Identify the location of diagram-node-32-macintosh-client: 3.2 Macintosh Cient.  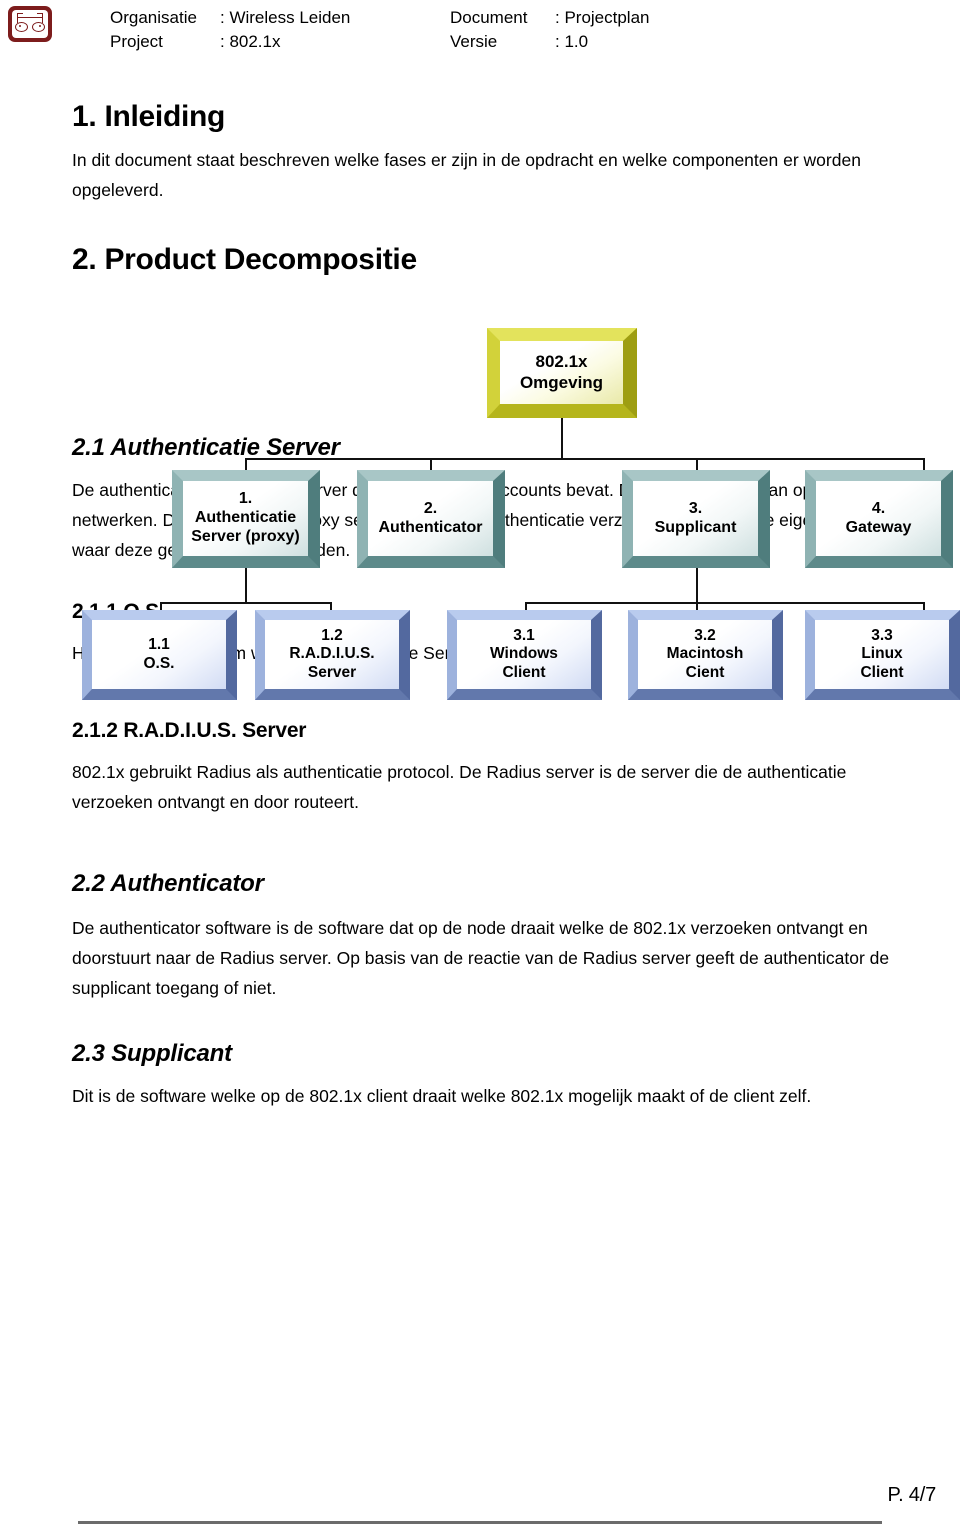
(705, 655).